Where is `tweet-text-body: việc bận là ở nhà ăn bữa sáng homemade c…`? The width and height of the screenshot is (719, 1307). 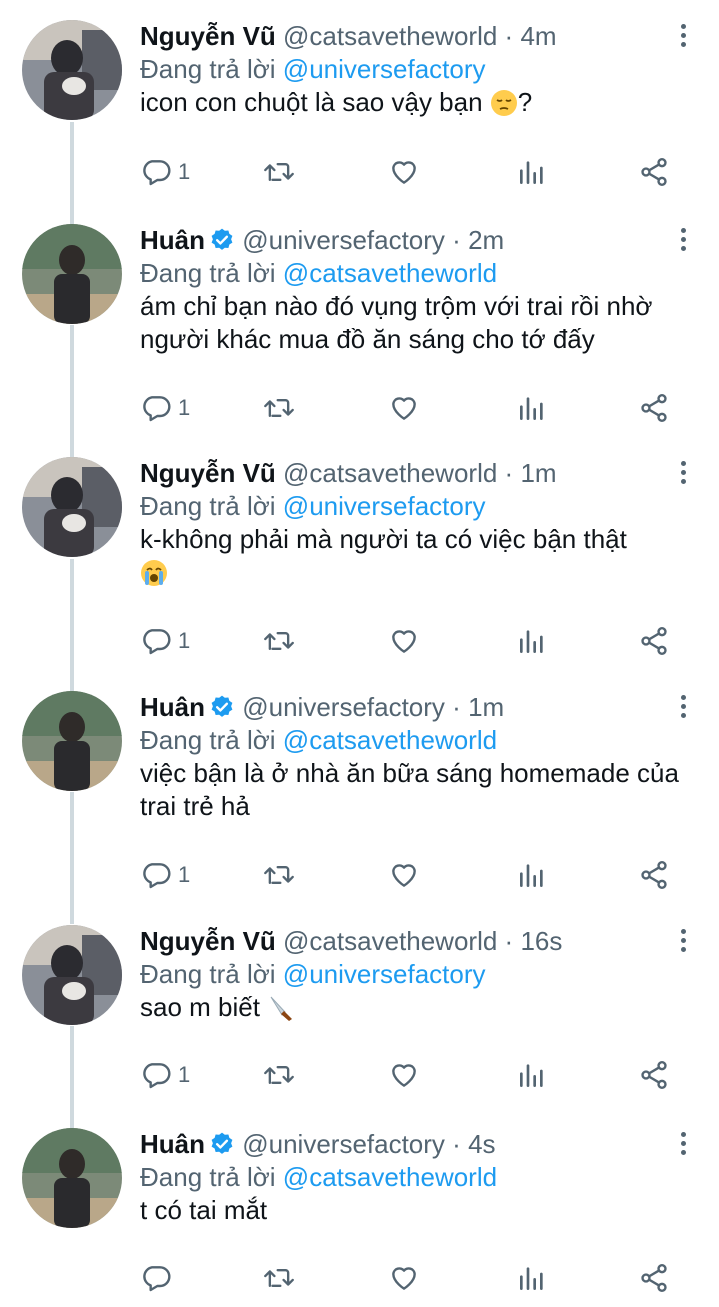
tweet-text-body: việc bận là ở nhà ăn bữa sáng homemade c… is located at coordinates (409, 789).